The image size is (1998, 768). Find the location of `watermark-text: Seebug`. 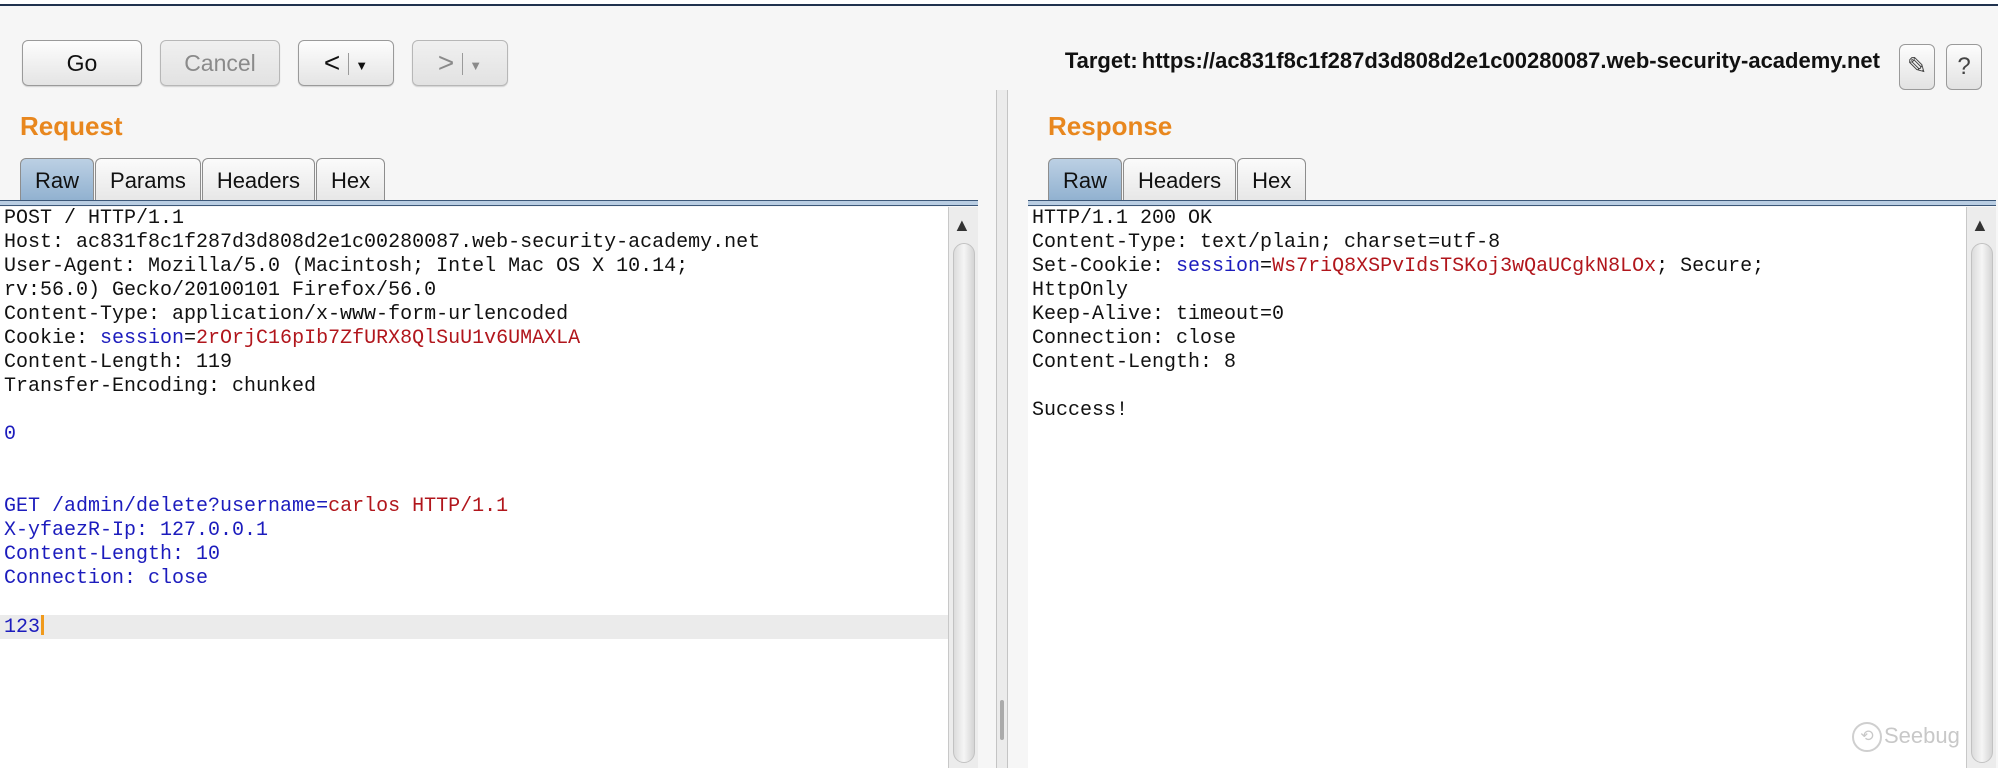

watermark-text: Seebug is located at coordinates (1922, 735).